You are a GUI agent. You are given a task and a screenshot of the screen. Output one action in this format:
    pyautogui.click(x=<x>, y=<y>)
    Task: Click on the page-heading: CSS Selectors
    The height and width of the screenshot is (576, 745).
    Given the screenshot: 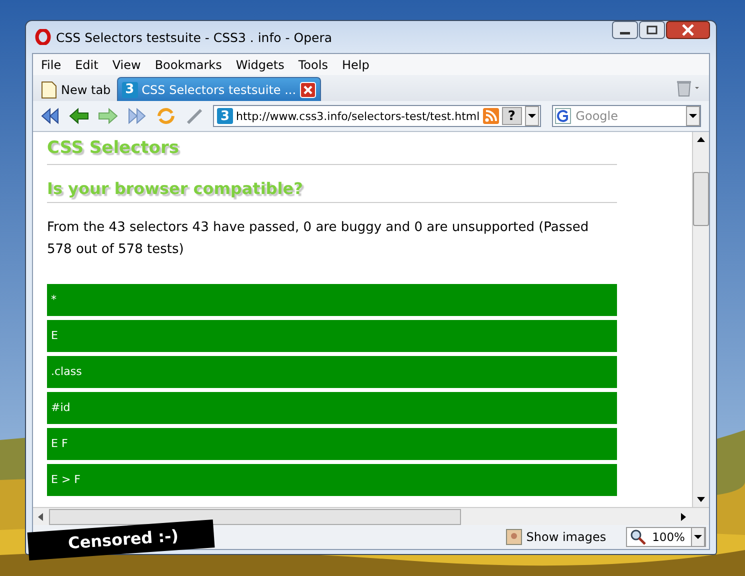 What is the action you would take?
    pyautogui.click(x=332, y=148)
    